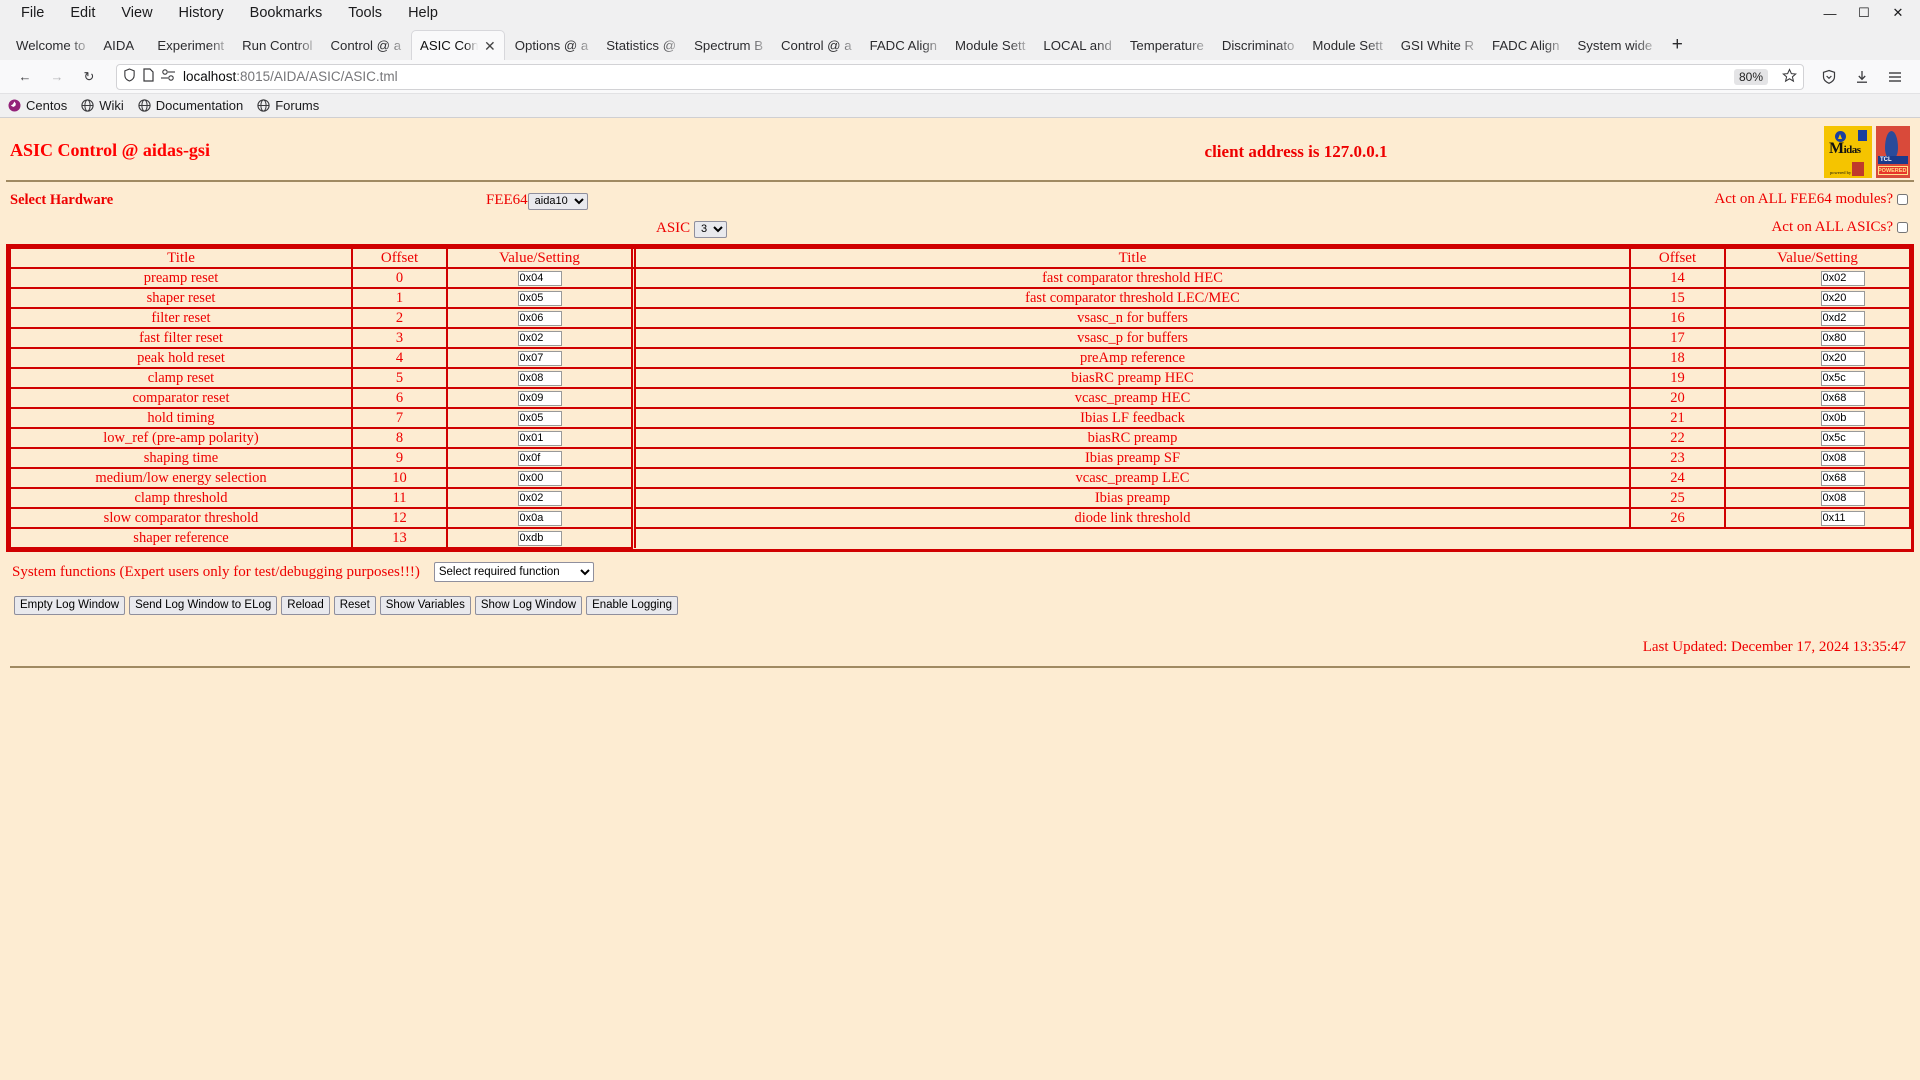  Describe the element at coordinates (57, 77) in the screenshot. I see `forward-button: →` at that location.